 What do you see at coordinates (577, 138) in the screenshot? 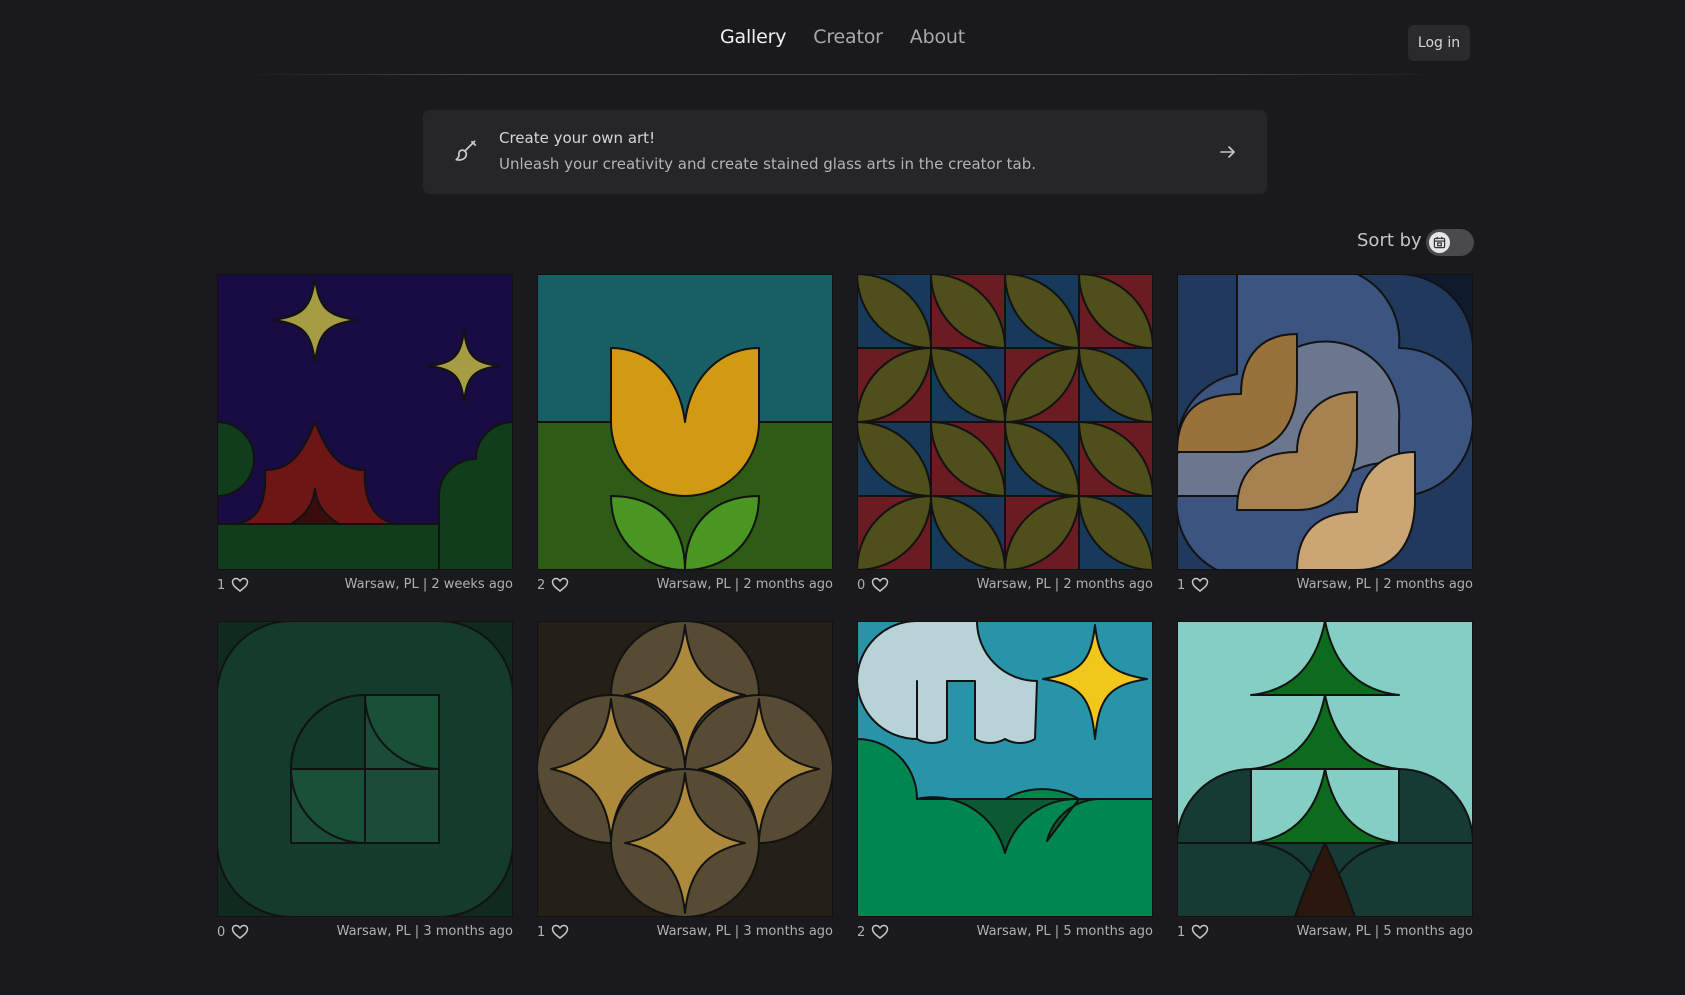
I see `banner-title: Create your own art!` at bounding box center [577, 138].